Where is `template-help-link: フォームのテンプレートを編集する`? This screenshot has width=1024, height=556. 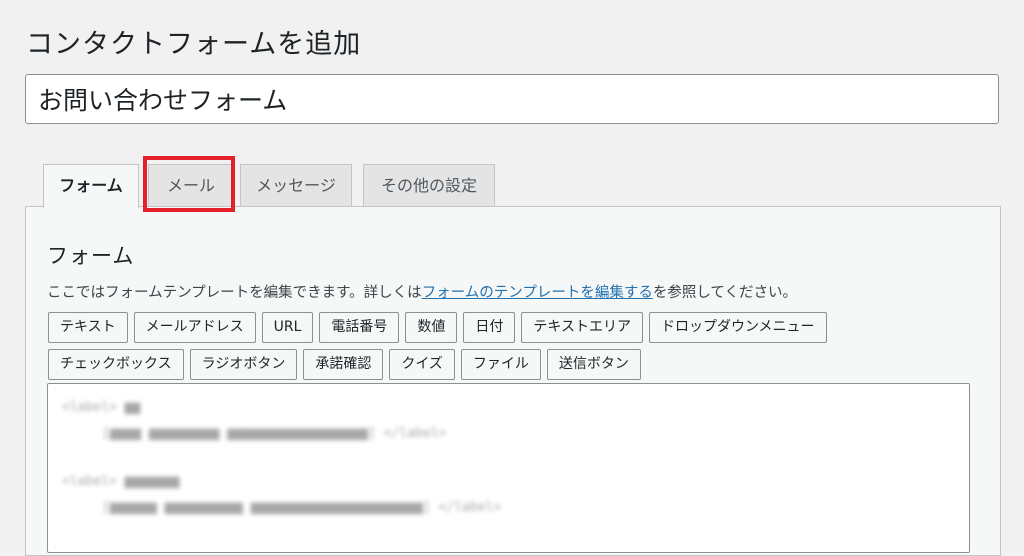
template-help-link: フォームのテンプレートを編集する is located at coordinates (537, 293).